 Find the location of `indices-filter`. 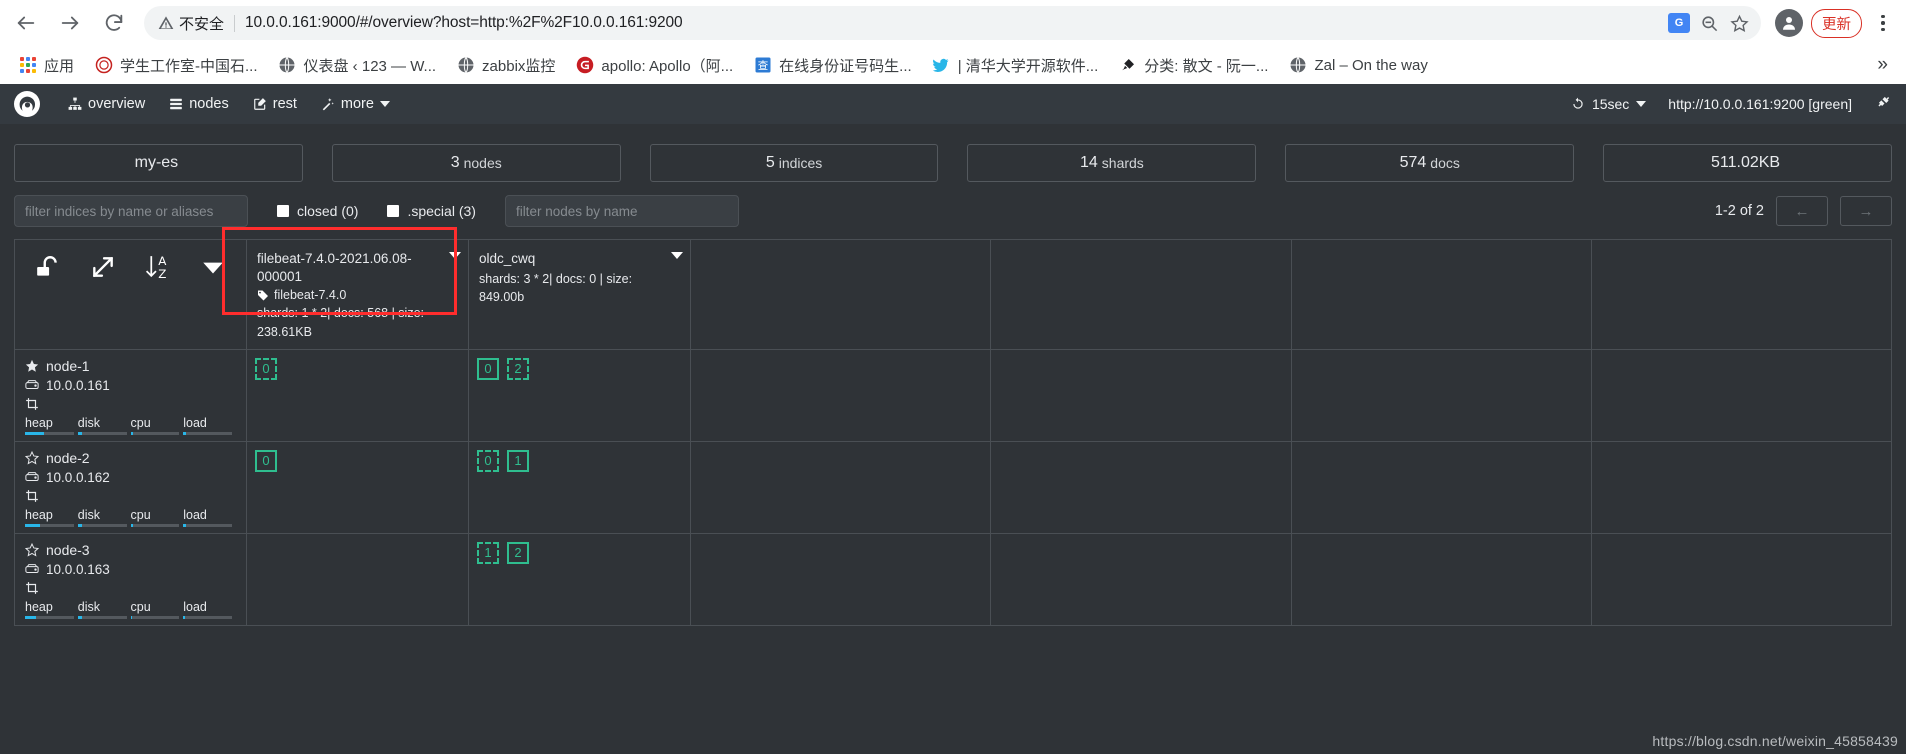

indices-filter is located at coordinates (131, 211).